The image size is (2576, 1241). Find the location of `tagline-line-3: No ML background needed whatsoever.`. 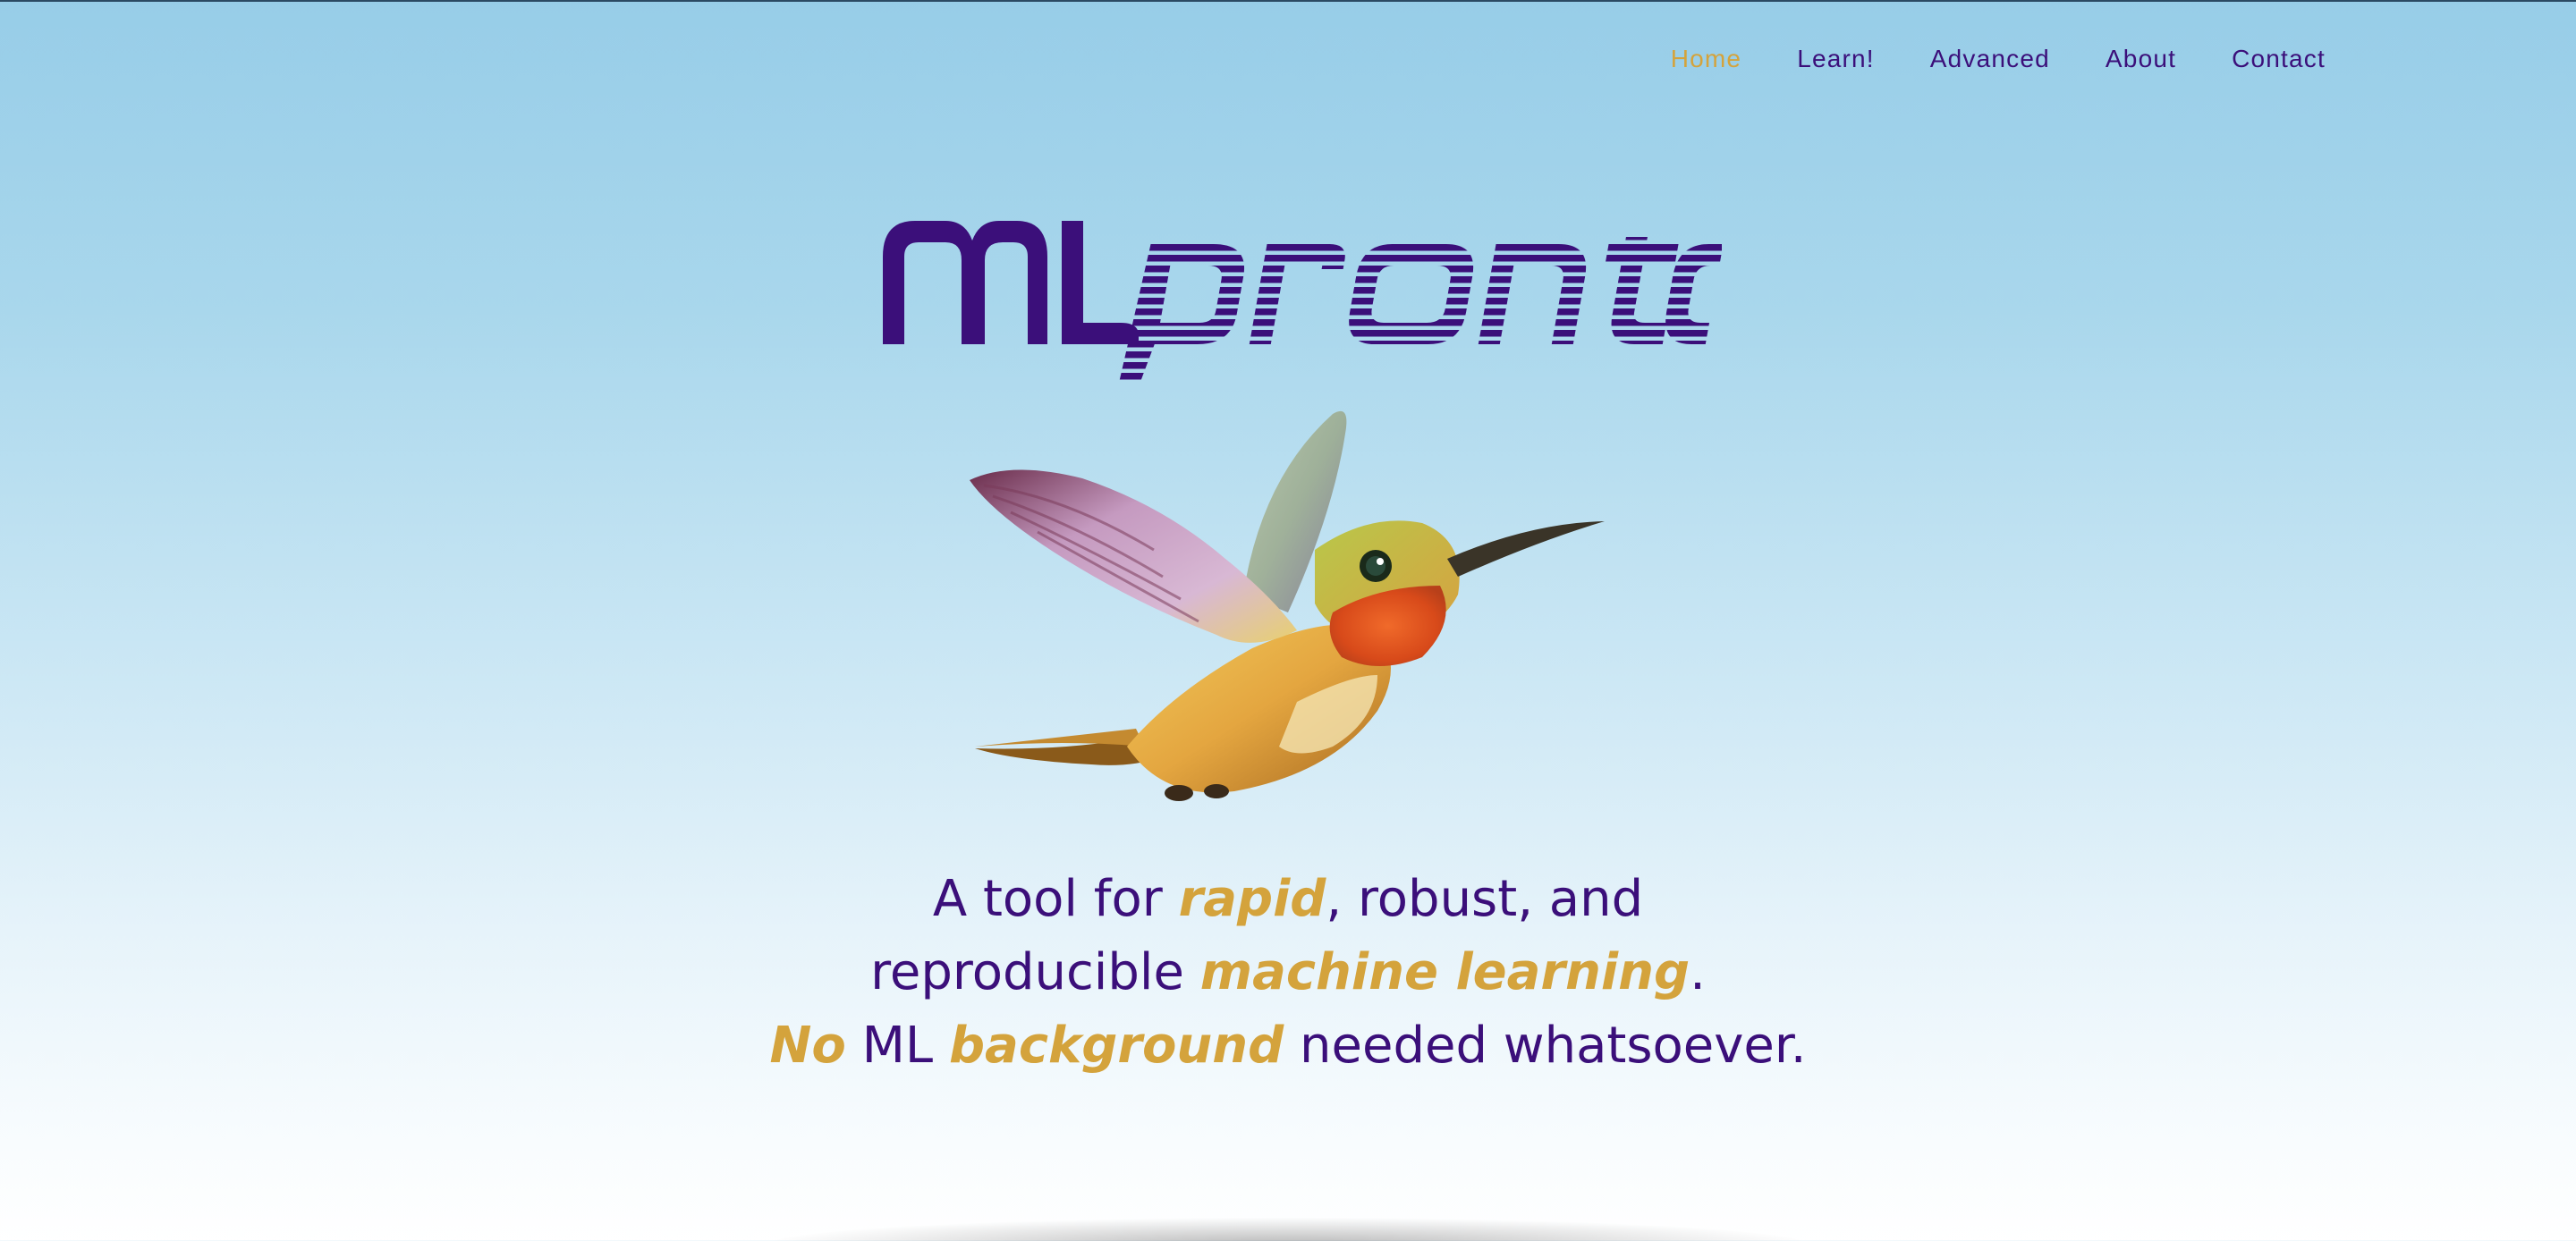

tagline-line-3: No ML background needed whatsoever. is located at coordinates (1288, 1046).